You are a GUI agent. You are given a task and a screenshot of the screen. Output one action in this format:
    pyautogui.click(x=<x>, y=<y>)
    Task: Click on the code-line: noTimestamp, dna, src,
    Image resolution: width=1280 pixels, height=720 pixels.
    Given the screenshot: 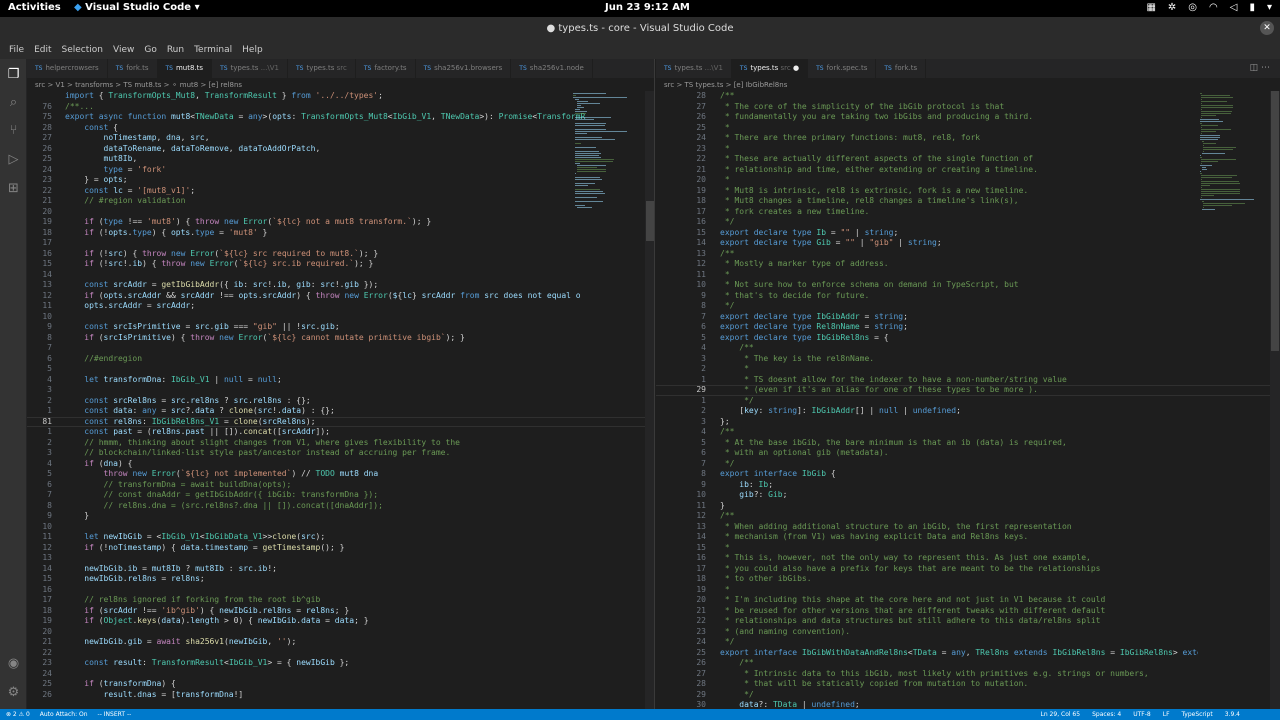 What is the action you would take?
    pyautogui.click(x=329, y=138)
    